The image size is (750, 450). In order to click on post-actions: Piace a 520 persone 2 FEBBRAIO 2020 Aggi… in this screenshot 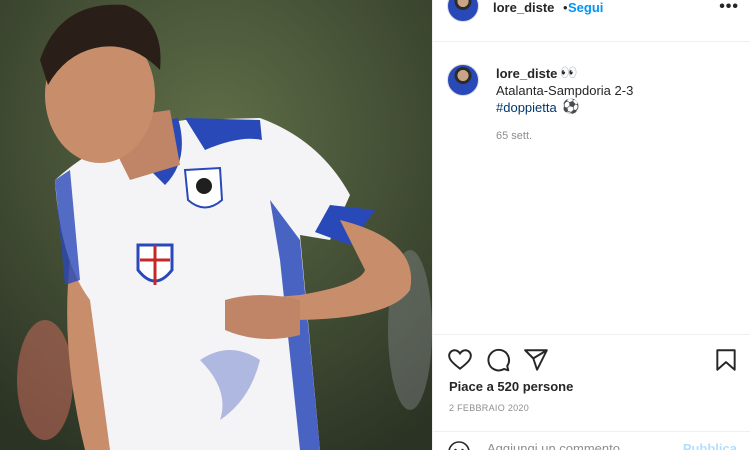, I will do `click(591, 392)`.